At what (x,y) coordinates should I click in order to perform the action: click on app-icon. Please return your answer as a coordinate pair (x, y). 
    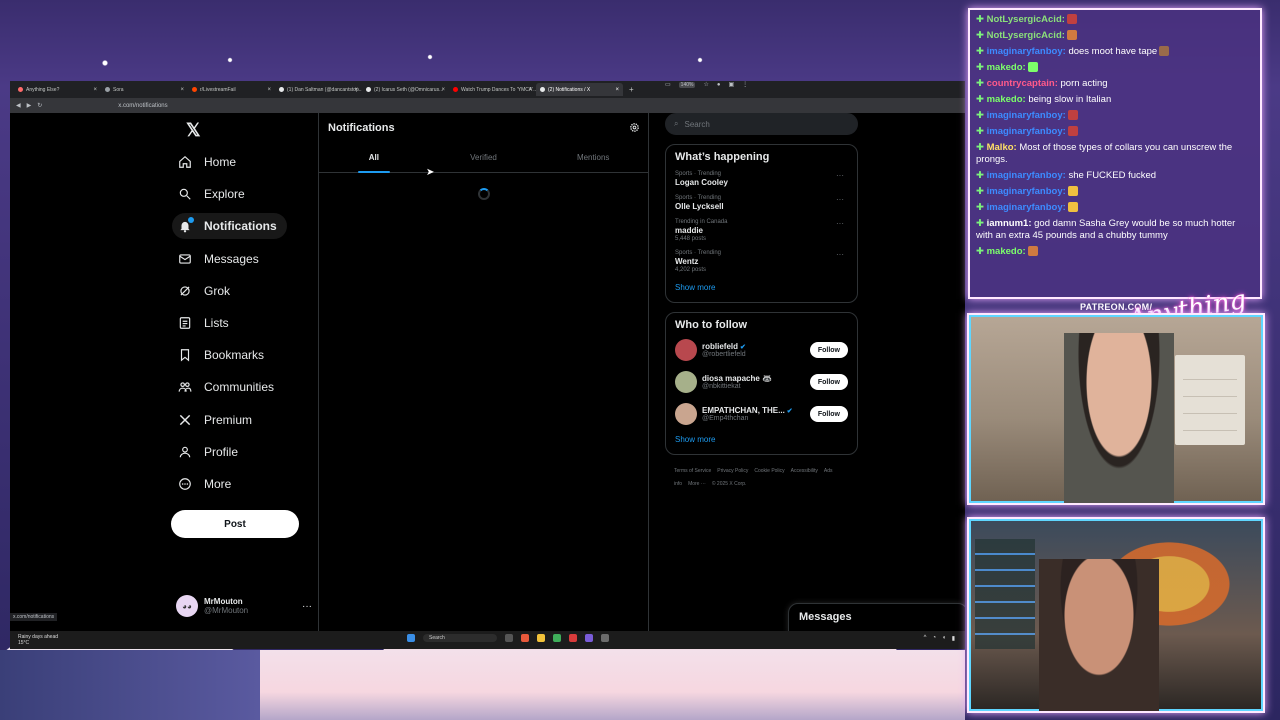
    Looking at the image, I should click on (605, 638).